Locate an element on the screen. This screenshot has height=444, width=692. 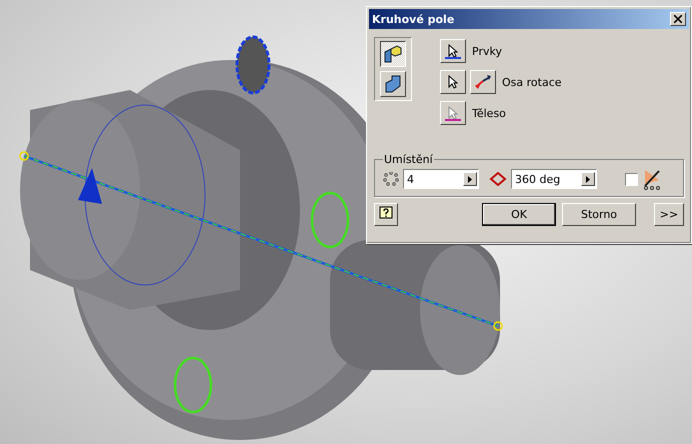
help-button is located at coordinates (386, 214).